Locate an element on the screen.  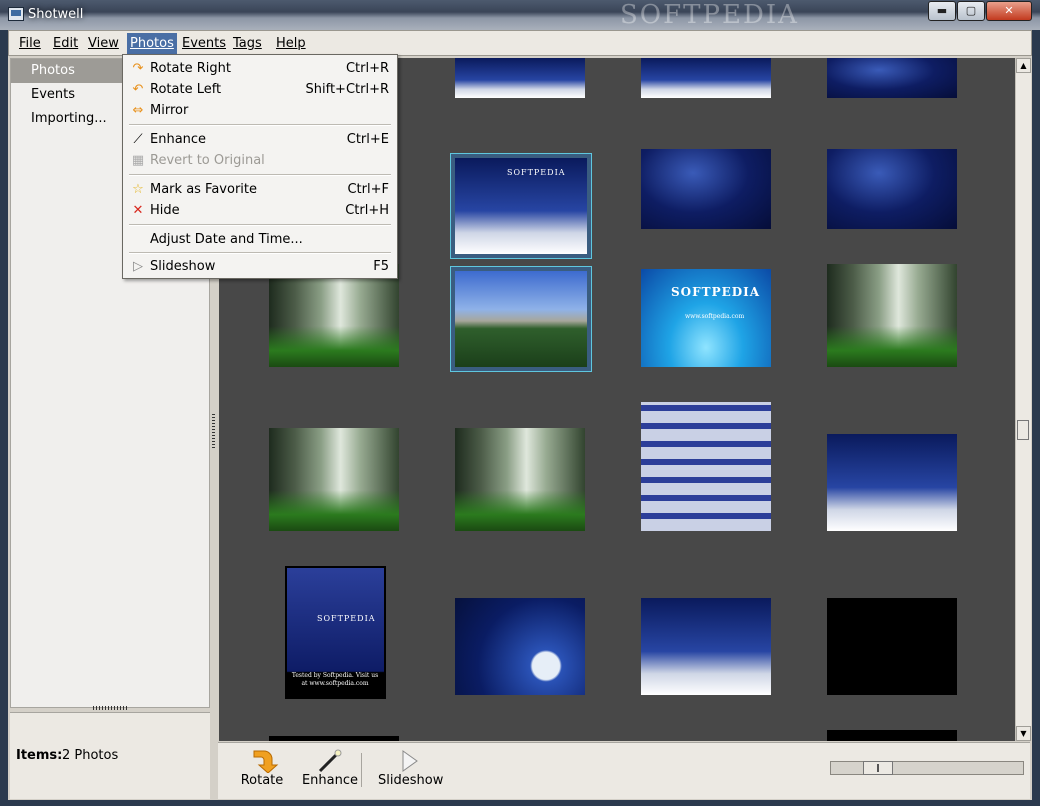
enhance-wand-icon is located at coordinates (330, 761).